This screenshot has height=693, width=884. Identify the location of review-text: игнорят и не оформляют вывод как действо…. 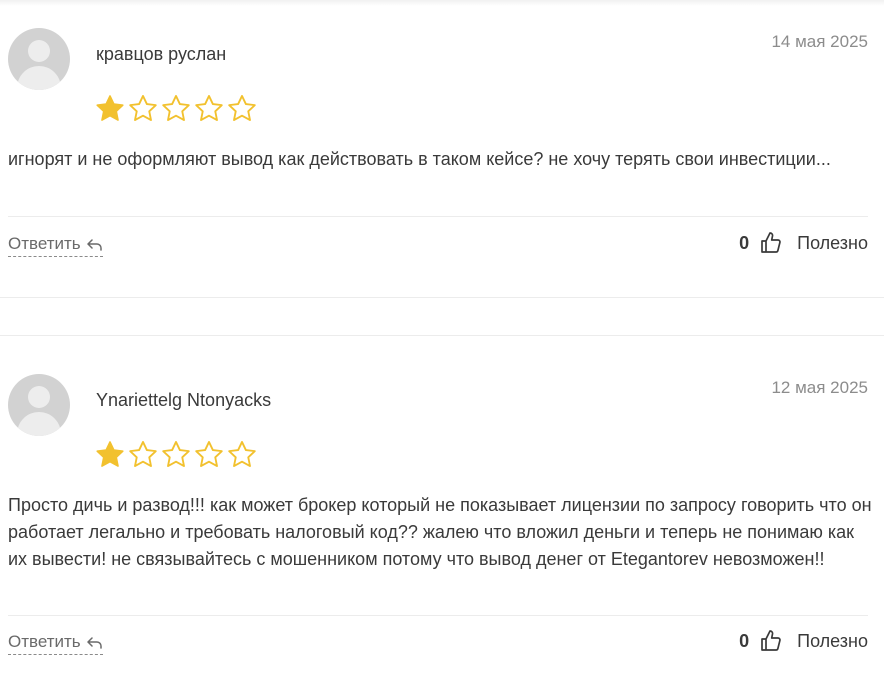
(419, 159).